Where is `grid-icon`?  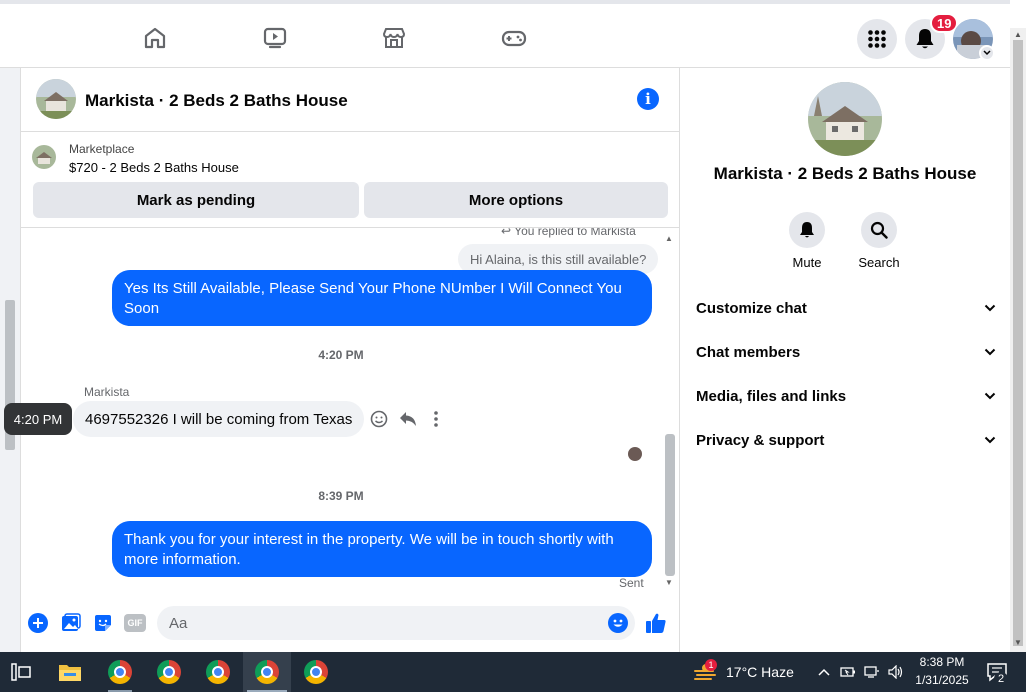
grid-icon is located at coordinates (877, 39).